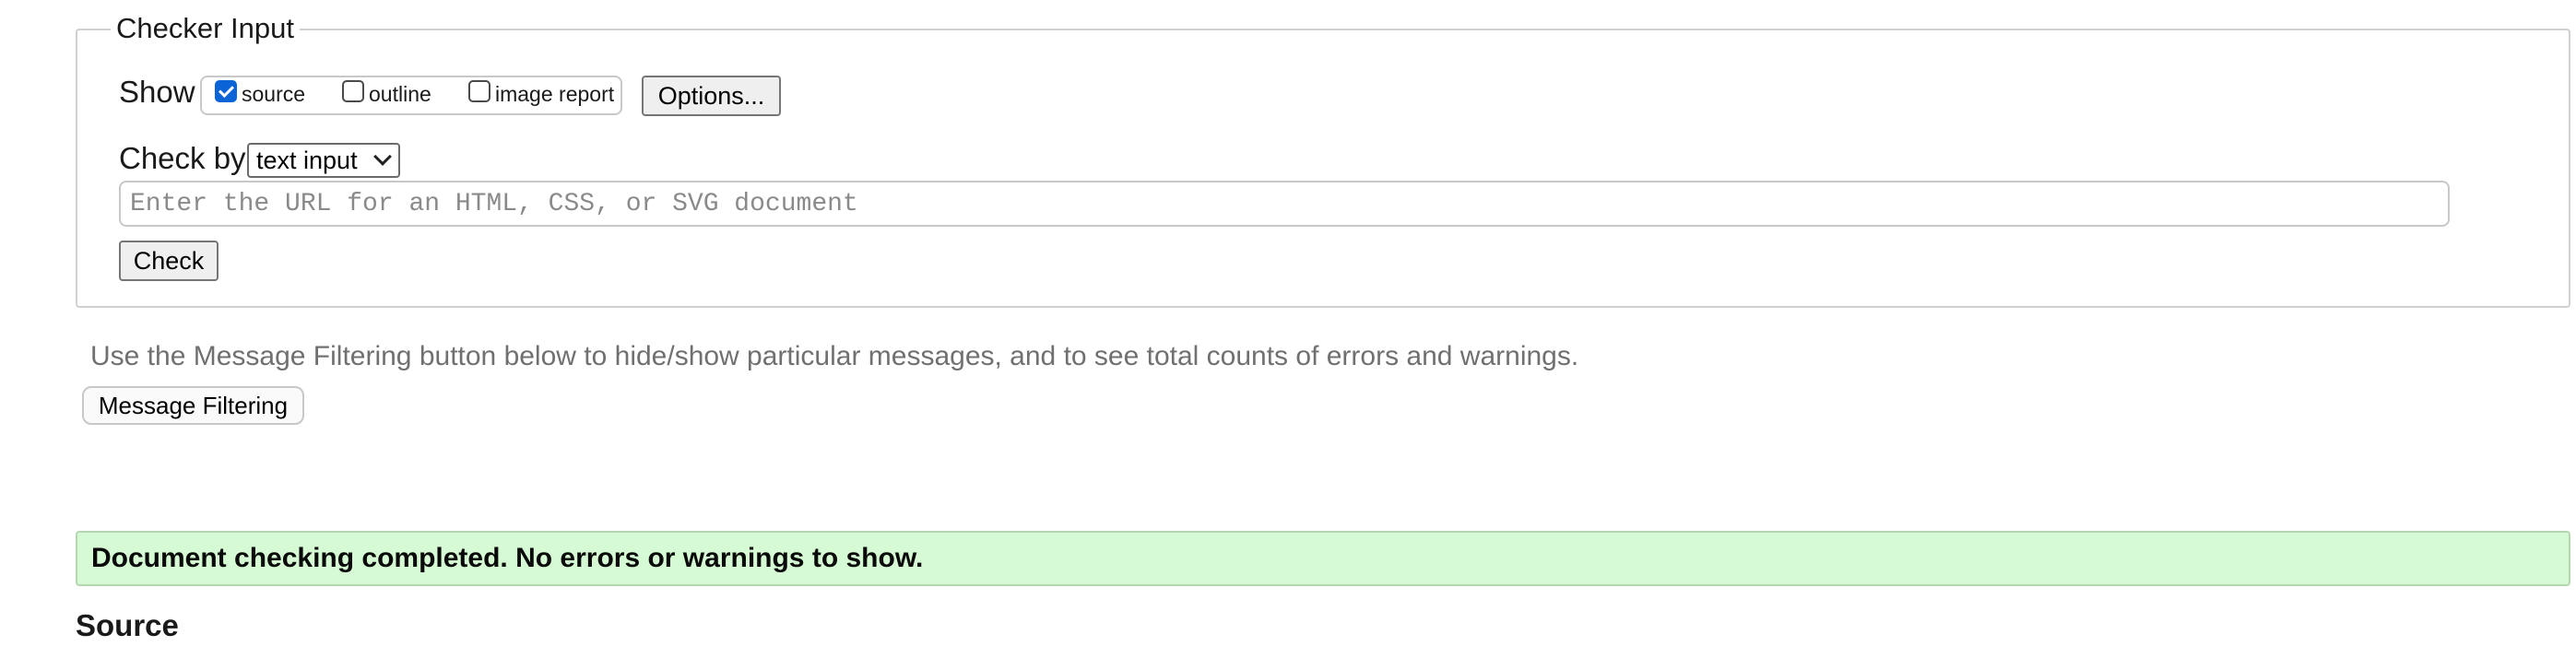 Image resolution: width=2576 pixels, height=658 pixels. What do you see at coordinates (1284, 204) in the screenshot?
I see `url-input` at bounding box center [1284, 204].